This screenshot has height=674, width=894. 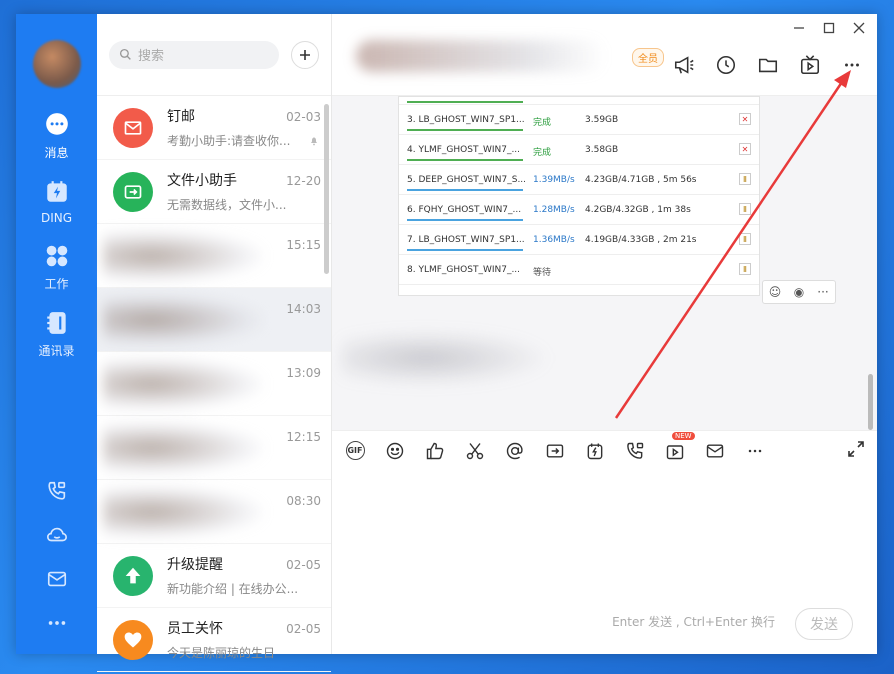 What do you see at coordinates (57, 267) in the screenshot?
I see `rail-item-work: 工作` at bounding box center [57, 267].